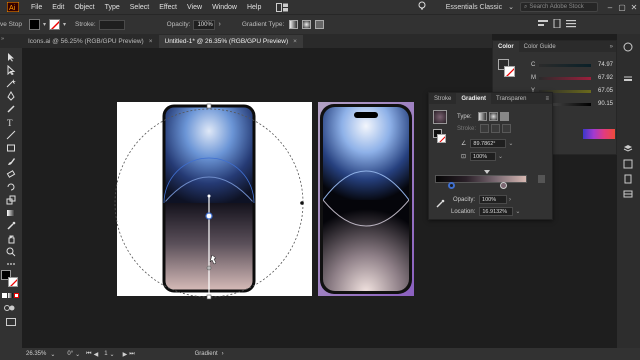 The width and height of the screenshot is (640, 360). Describe the element at coordinates (131, 354) in the screenshot. I see `last-artboard-icon: ⏭` at that location.